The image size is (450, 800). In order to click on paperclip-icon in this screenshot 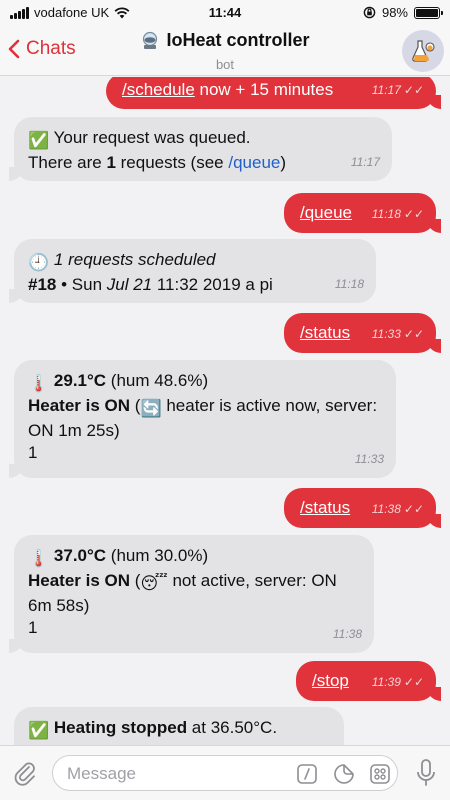, I will do `click(25, 773)`.